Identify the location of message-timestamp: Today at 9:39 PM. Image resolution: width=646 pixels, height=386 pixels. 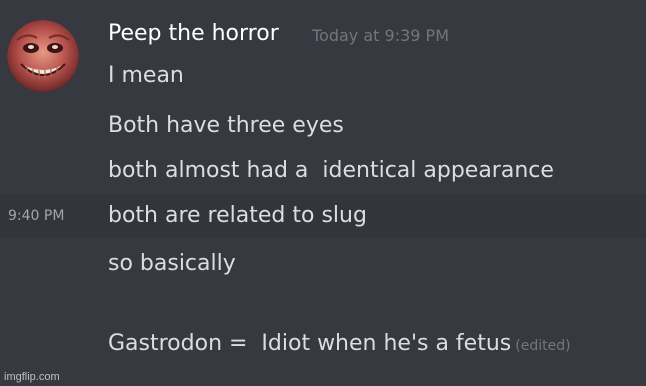
(380, 35).